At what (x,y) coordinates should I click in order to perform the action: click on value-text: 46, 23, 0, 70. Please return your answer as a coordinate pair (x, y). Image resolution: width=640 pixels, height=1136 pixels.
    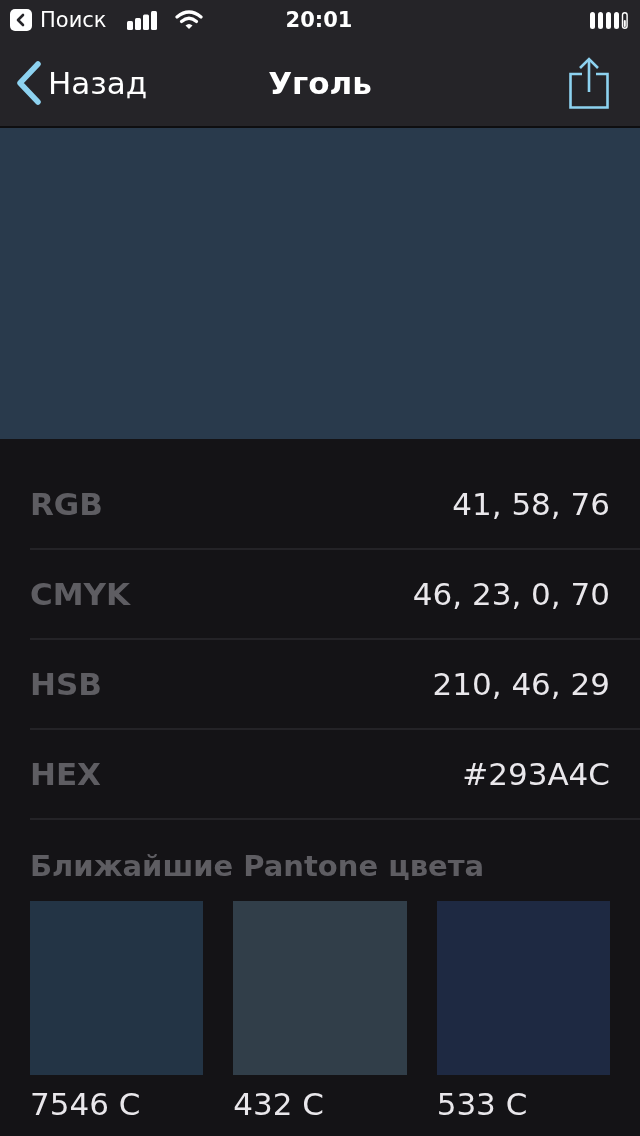
    Looking at the image, I should click on (511, 594).